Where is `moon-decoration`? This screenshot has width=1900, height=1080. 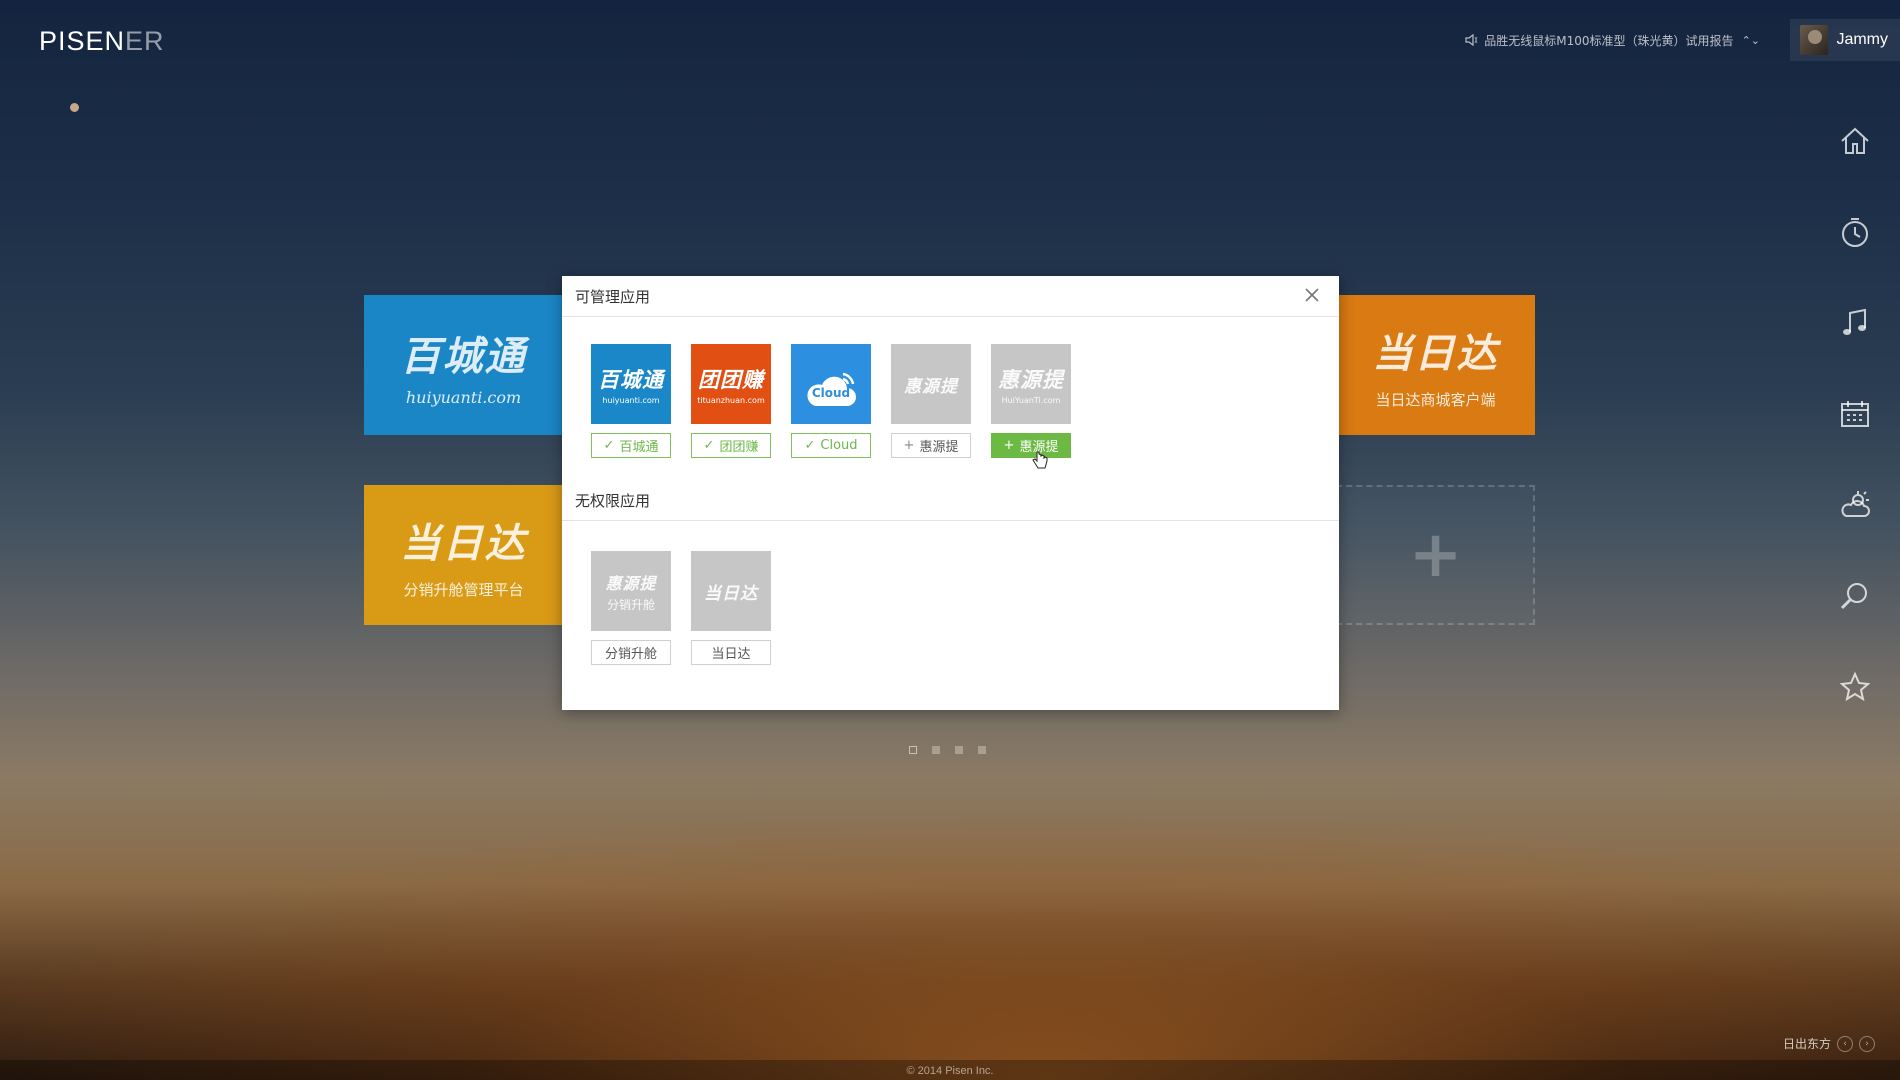 moon-decoration is located at coordinates (74, 107).